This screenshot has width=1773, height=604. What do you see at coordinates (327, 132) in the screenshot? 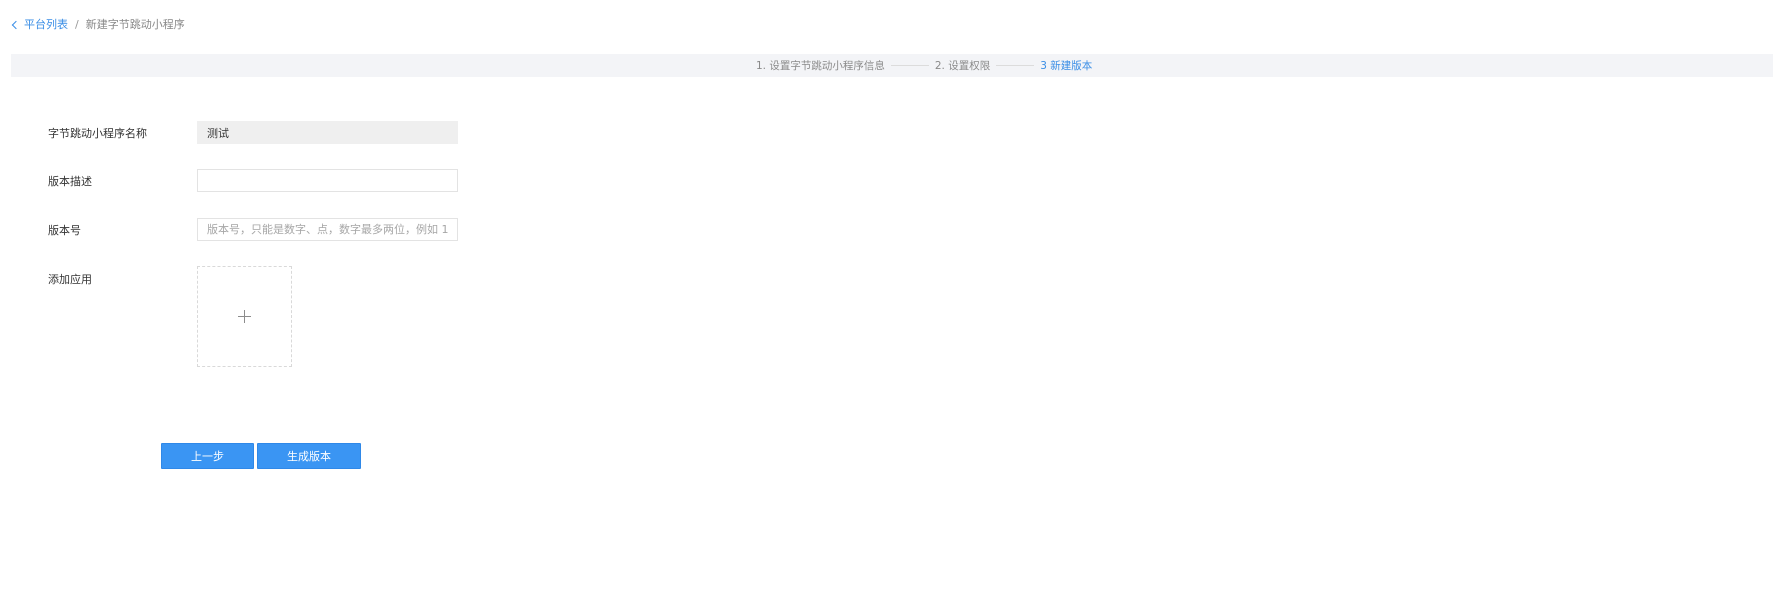
I see `name-input` at bounding box center [327, 132].